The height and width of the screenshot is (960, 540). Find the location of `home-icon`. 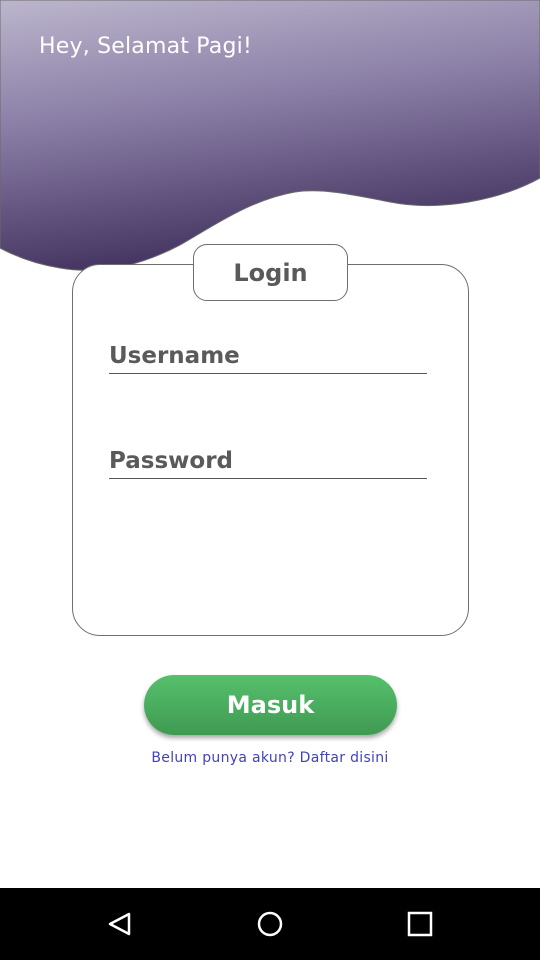

home-icon is located at coordinates (270, 924).